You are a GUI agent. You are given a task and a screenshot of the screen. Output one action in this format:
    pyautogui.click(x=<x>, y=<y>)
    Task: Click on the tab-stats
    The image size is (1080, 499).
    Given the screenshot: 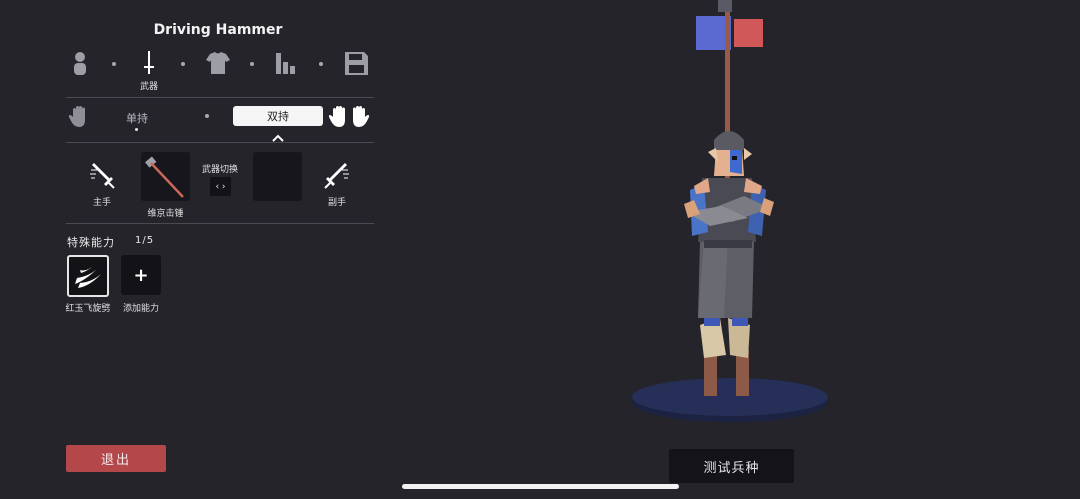 What is the action you would take?
    pyautogui.click(x=287, y=70)
    